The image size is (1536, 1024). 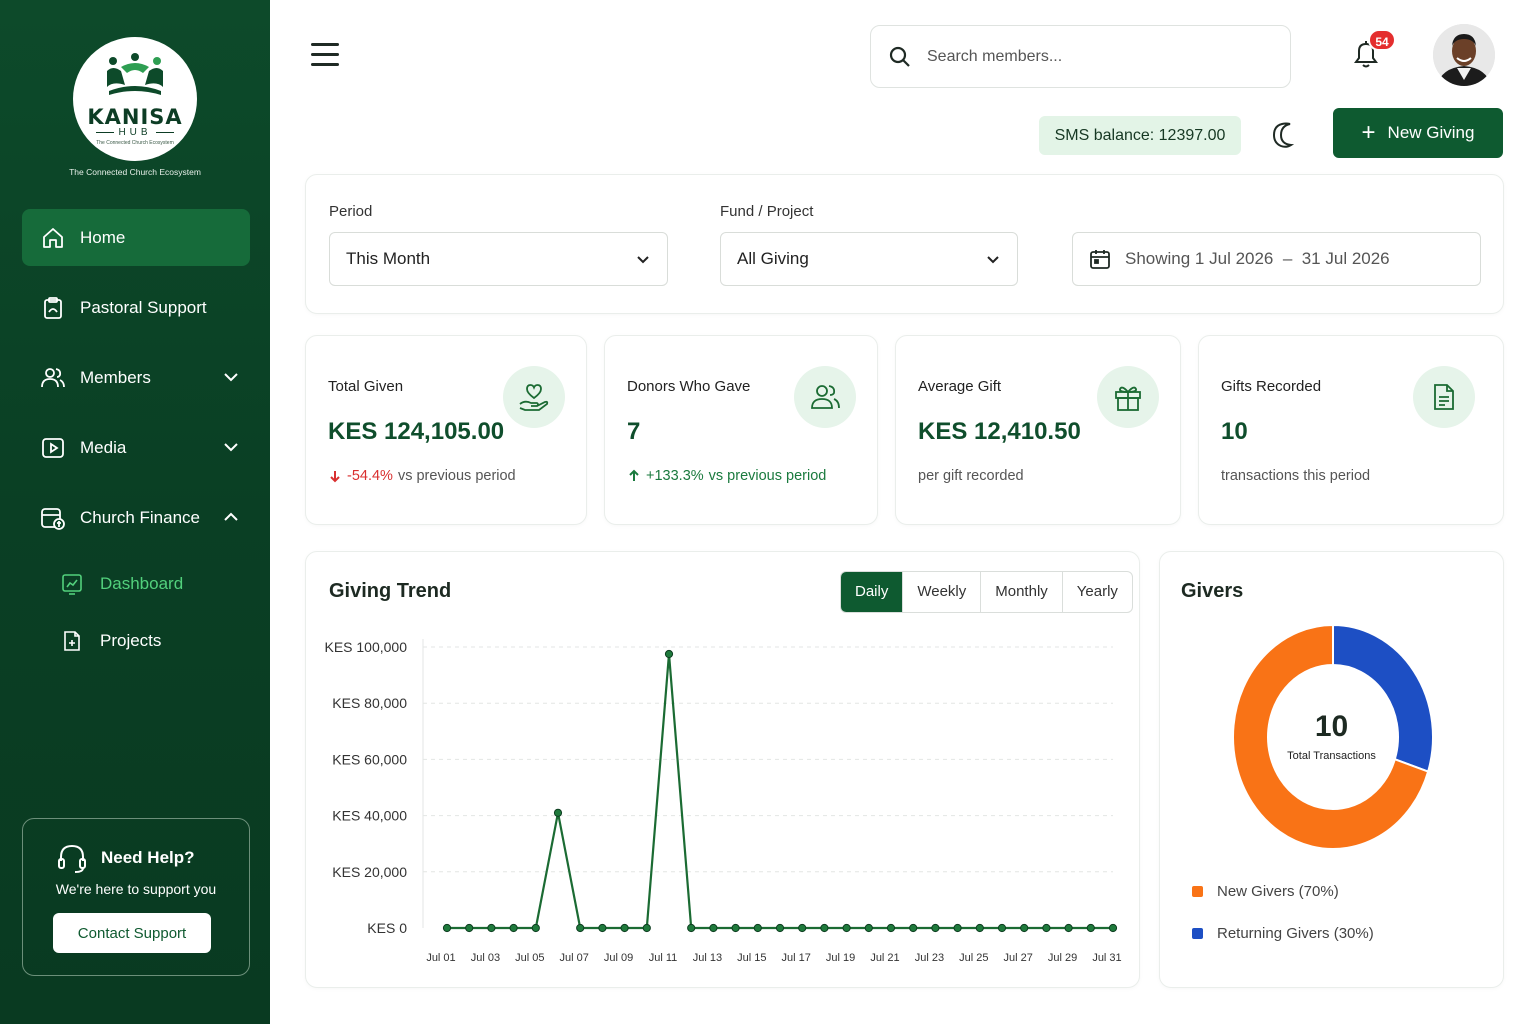 What do you see at coordinates (1128, 397) in the screenshot?
I see `gift-icon` at bounding box center [1128, 397].